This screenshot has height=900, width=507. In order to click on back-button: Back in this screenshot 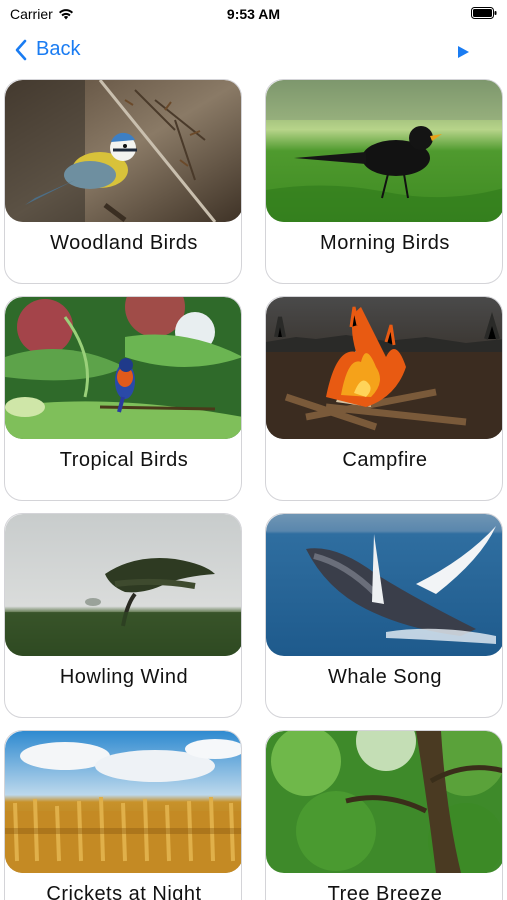, I will do `click(47, 49)`.